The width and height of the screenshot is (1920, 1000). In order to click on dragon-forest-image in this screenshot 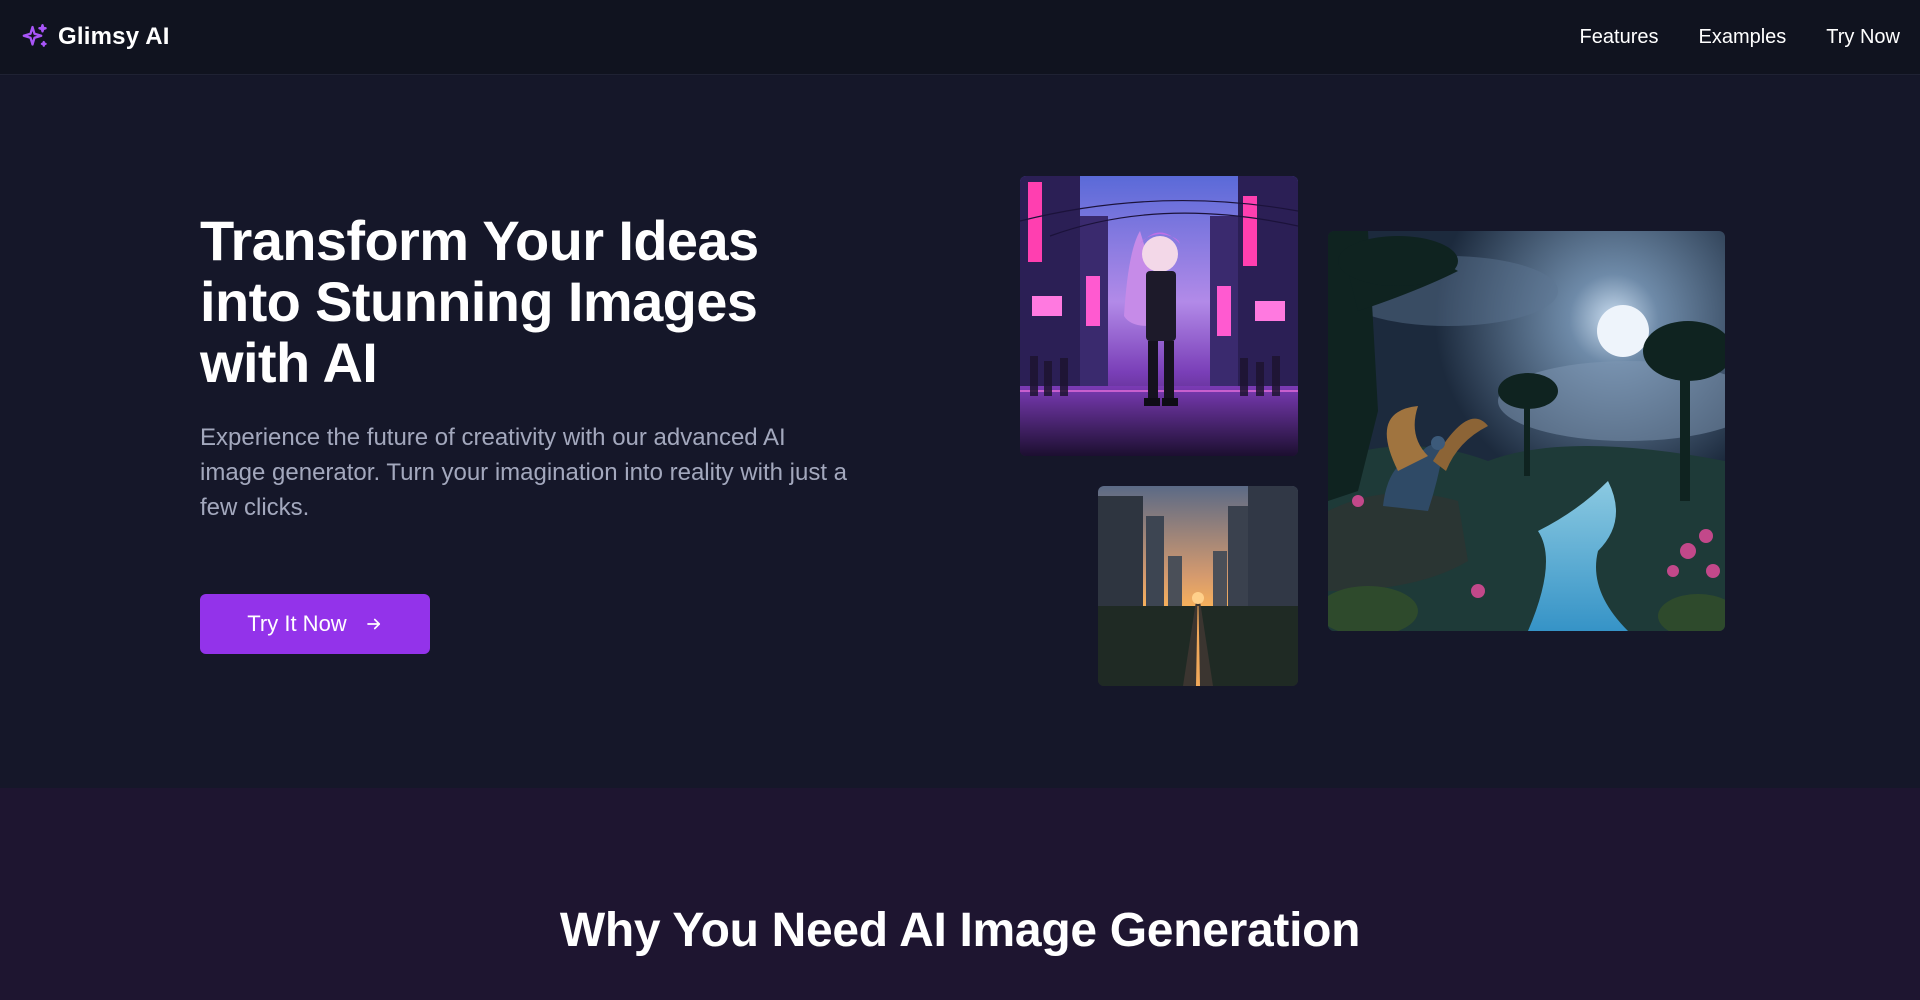, I will do `click(1526, 431)`.